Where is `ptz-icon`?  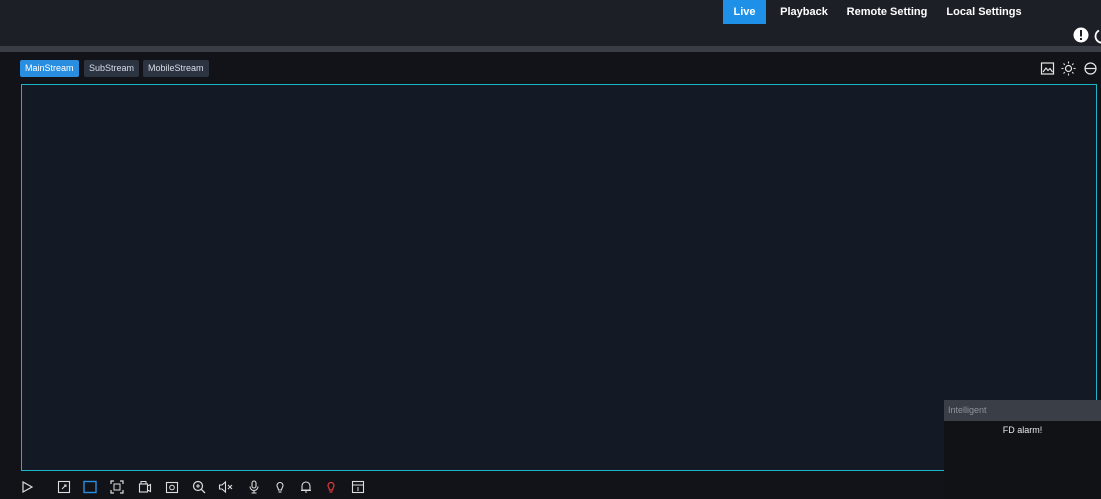
ptz-icon is located at coordinates (1090, 68).